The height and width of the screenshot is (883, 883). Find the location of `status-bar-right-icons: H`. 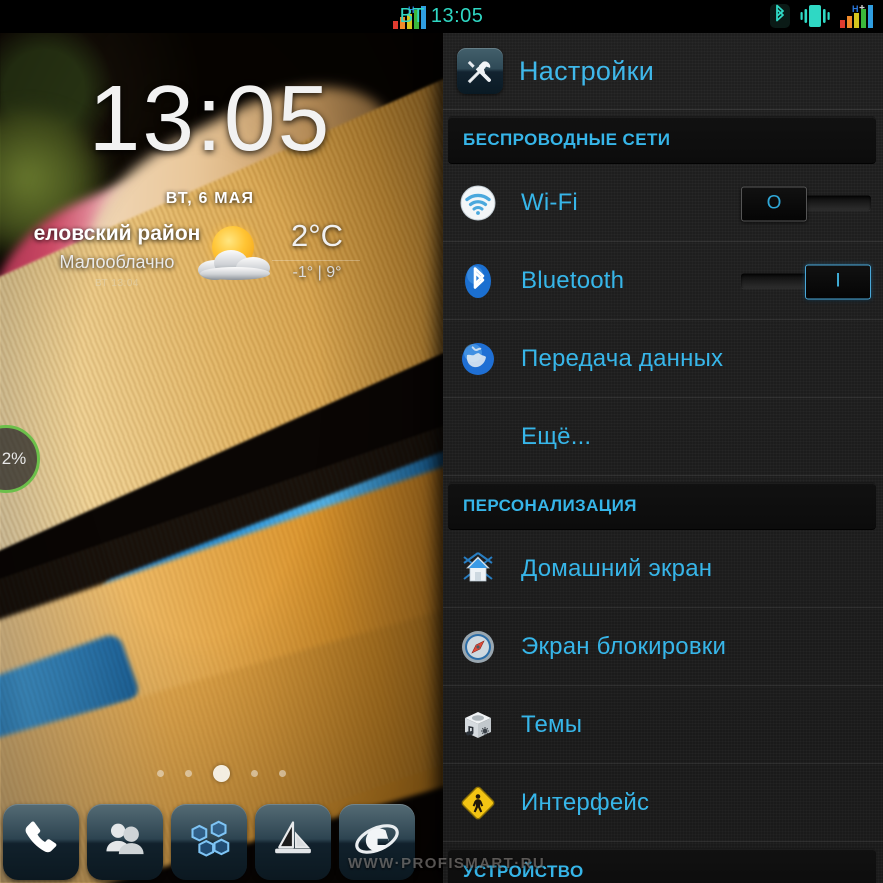

status-bar-right-icons: H is located at coordinates (824, 18).